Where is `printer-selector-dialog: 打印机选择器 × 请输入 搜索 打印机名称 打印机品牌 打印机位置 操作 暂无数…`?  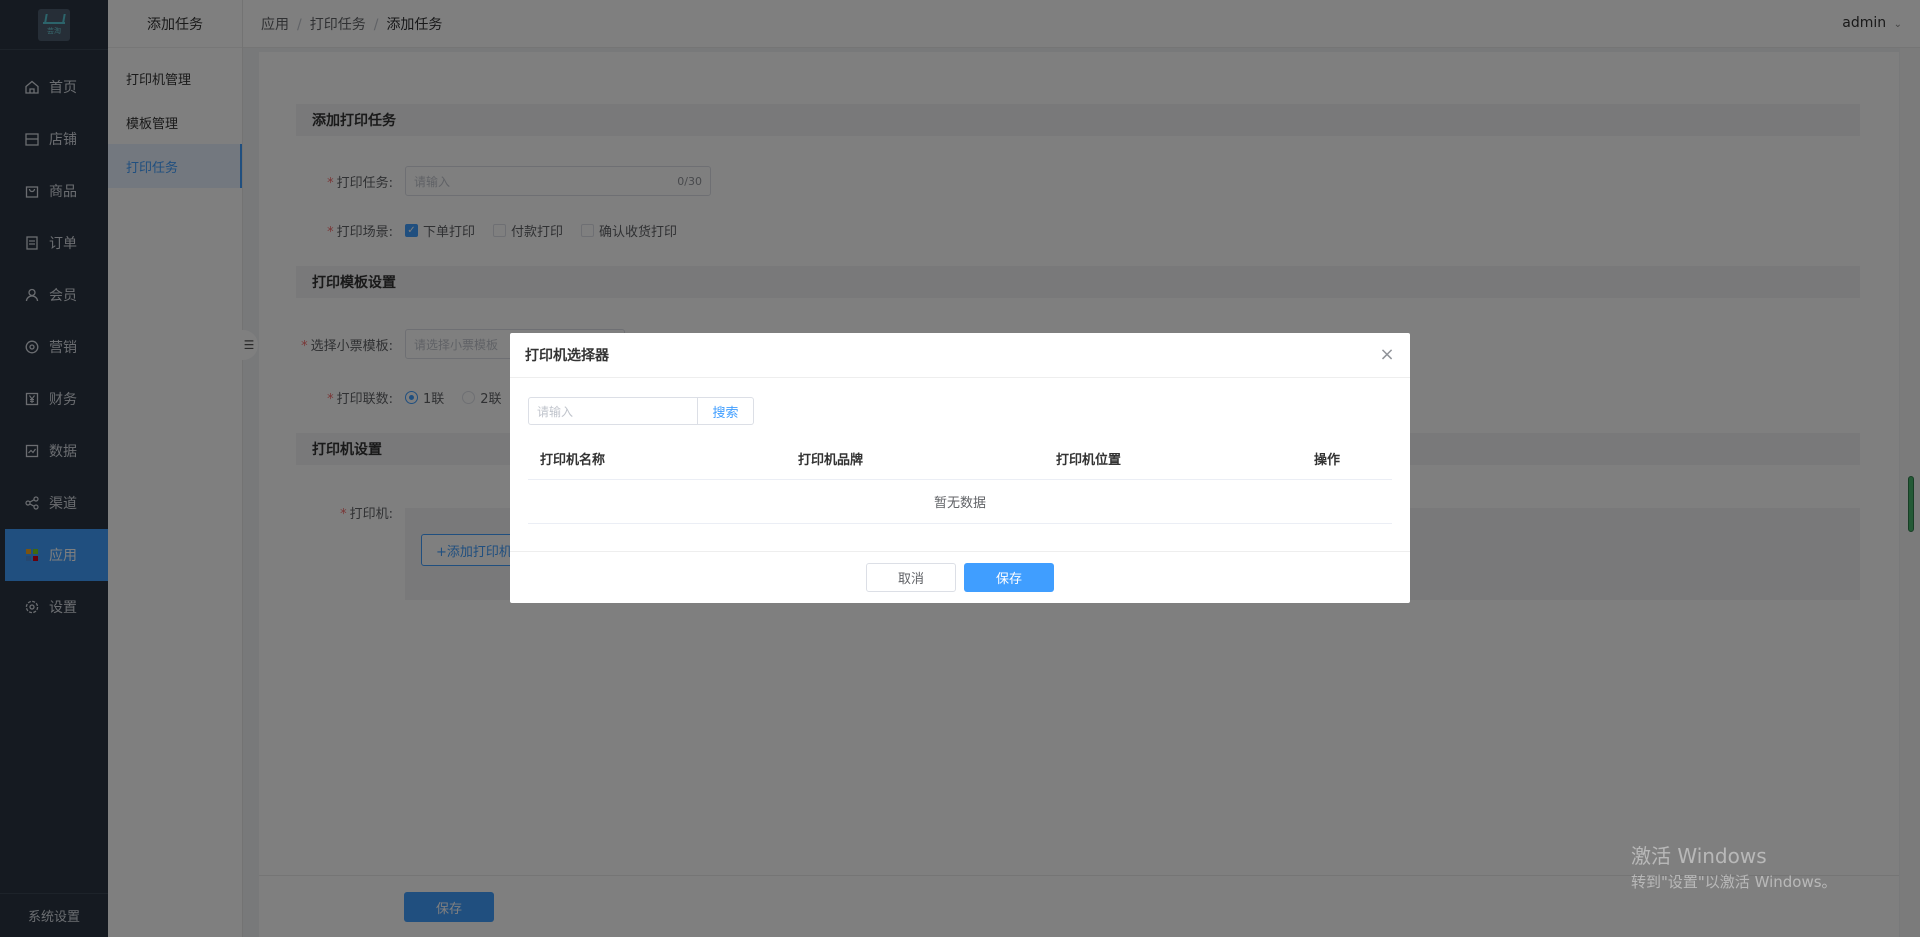 printer-selector-dialog: 打印机选择器 × 请输入 搜索 打印机名称 打印机品牌 打印机位置 操作 暂无数… is located at coordinates (960, 468).